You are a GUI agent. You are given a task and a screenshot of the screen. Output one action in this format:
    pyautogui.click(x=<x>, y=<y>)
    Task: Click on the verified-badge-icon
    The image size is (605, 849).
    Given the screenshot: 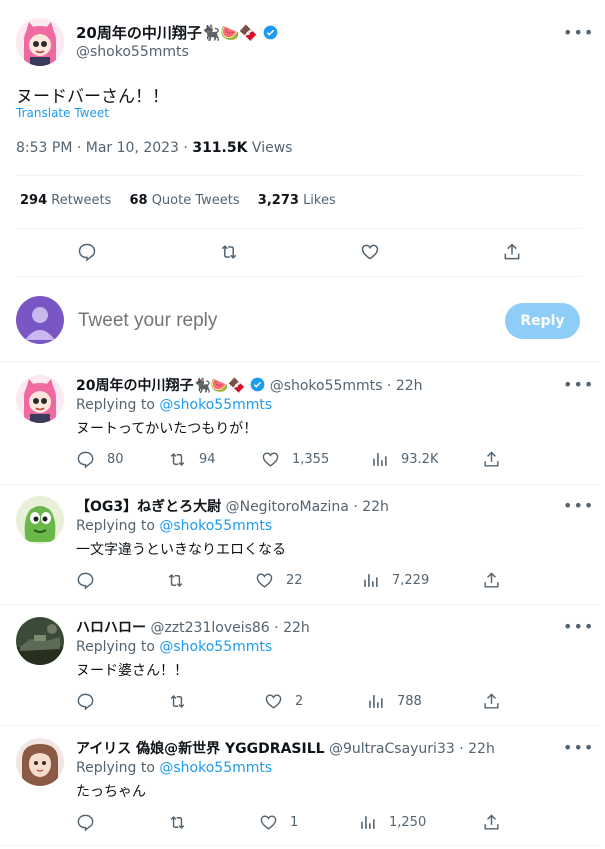 What is the action you would take?
    pyautogui.click(x=270, y=32)
    